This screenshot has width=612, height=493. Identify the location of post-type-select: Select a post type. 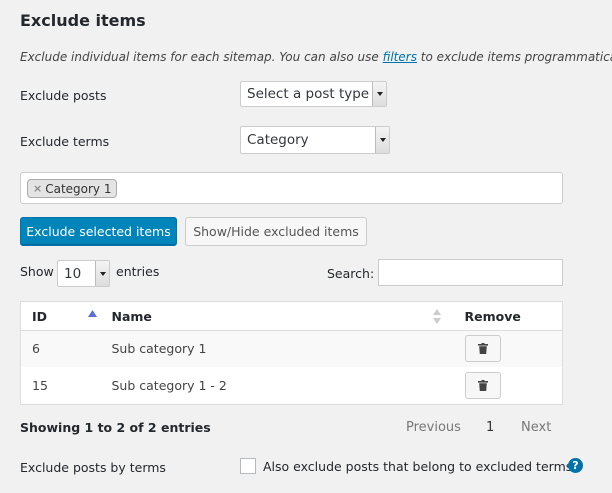
(313, 94).